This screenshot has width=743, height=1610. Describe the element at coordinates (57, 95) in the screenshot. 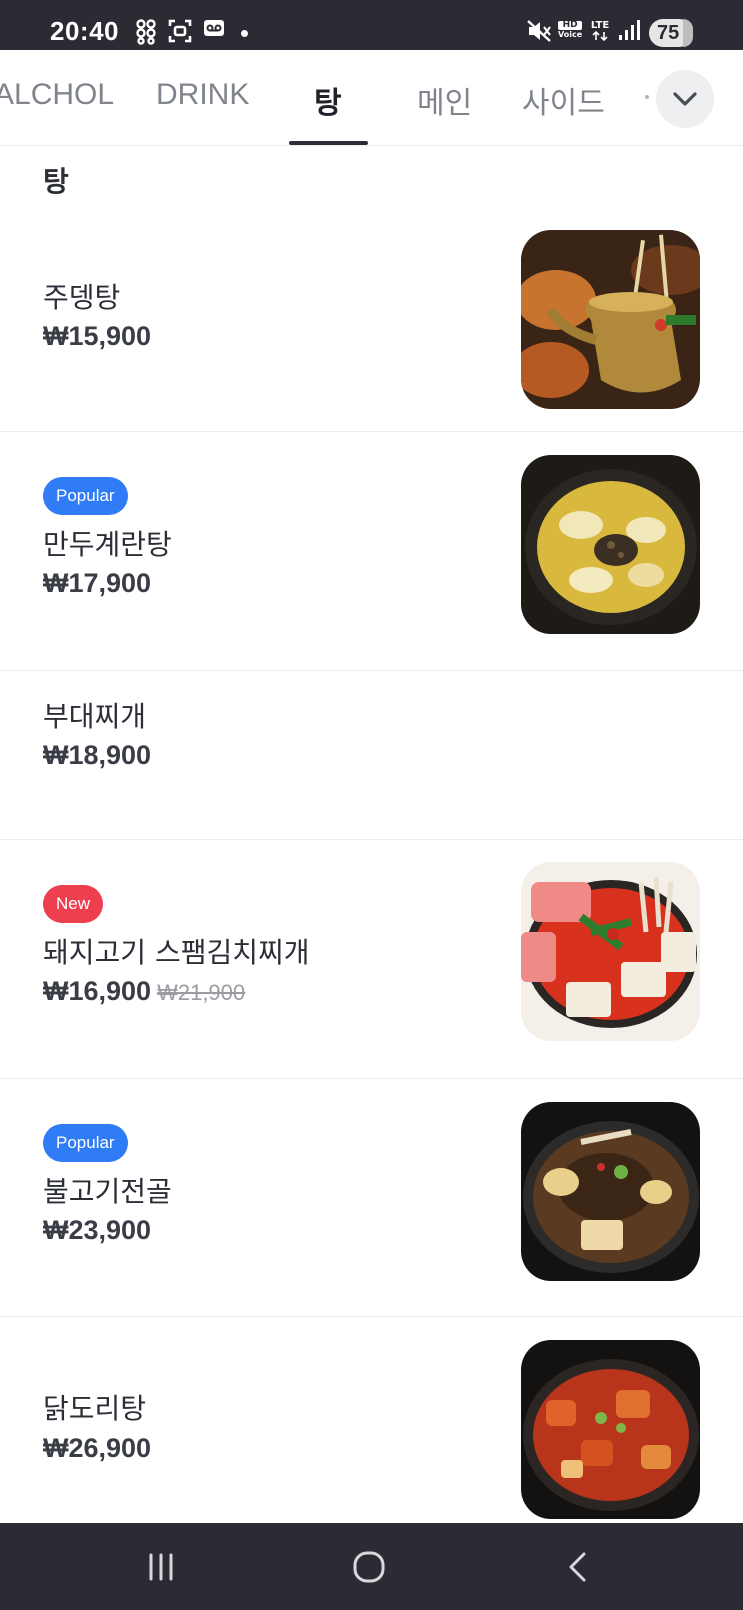

I see `tab-alchol: ALCHOL` at that location.